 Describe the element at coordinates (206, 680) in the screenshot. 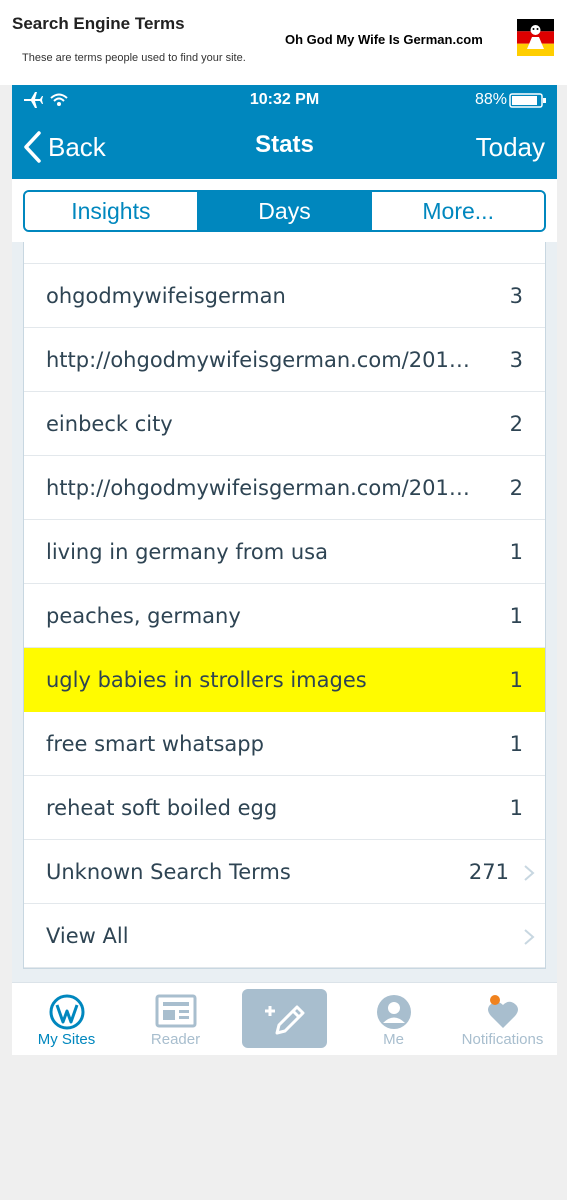

I see `search-term: ugly babies in strollers images` at that location.